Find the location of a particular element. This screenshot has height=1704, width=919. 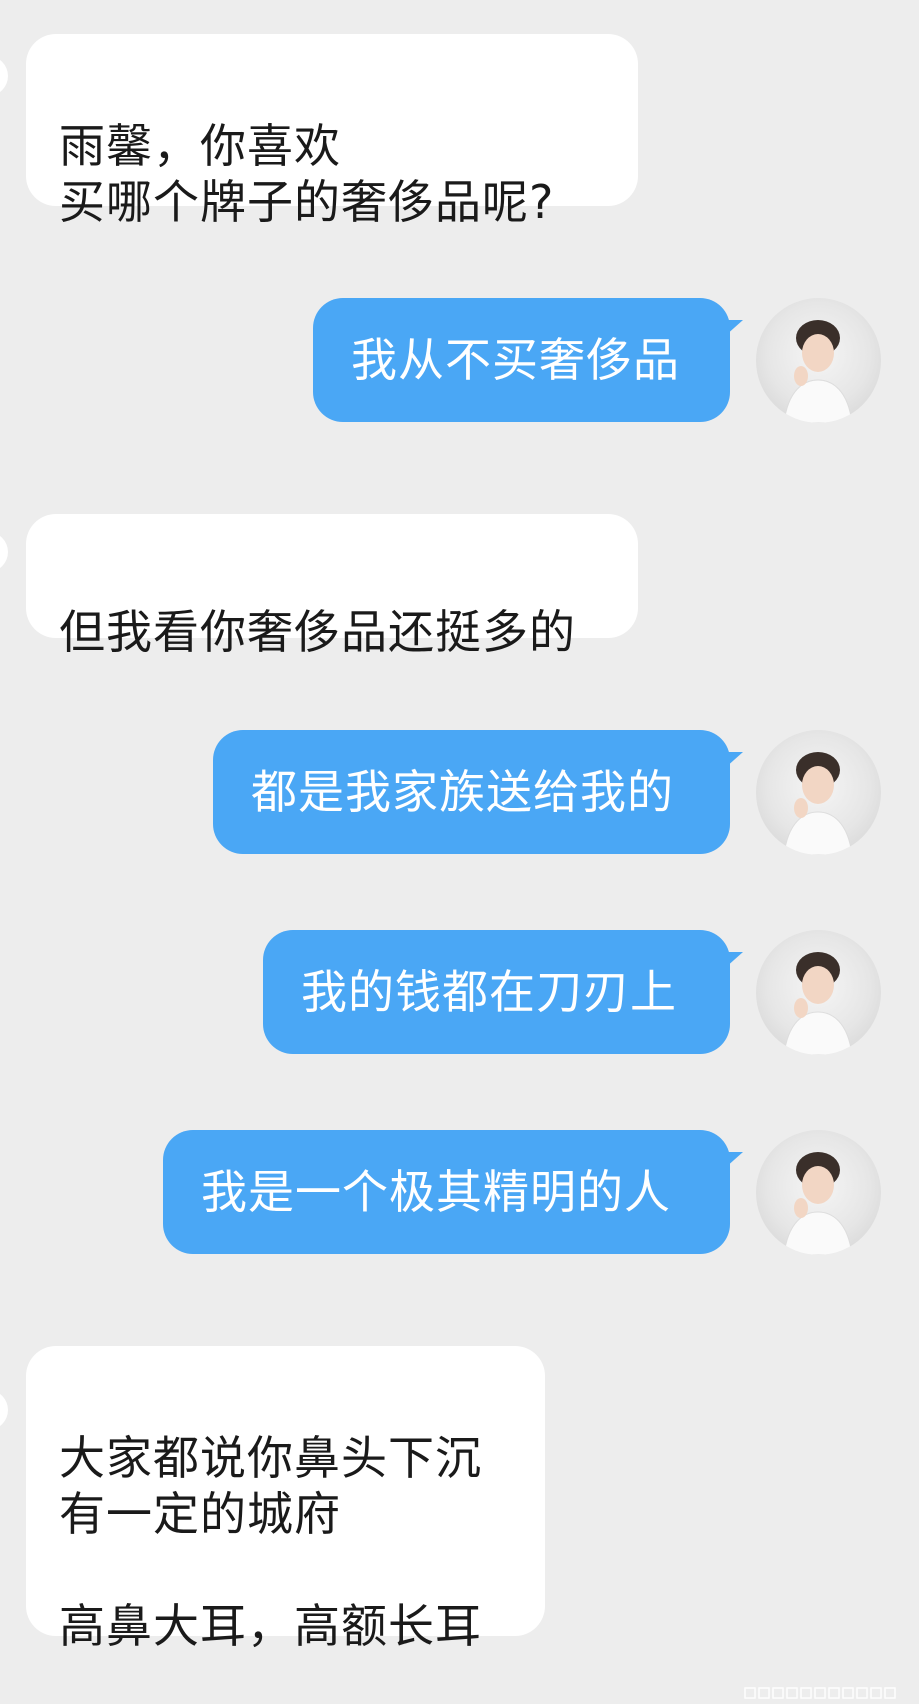

message-bubble-outgoing: 都是我家族送给我的 is located at coordinates (478, 792).